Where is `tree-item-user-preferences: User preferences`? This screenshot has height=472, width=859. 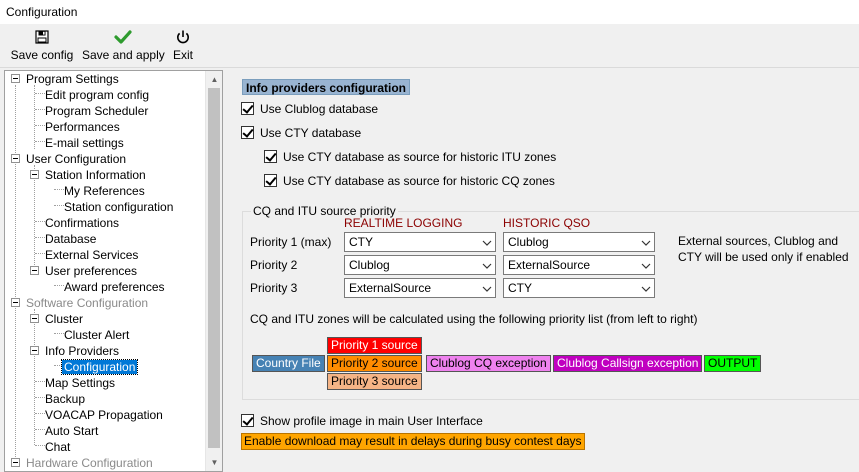
tree-item-user-preferences: User preferences is located at coordinates (91, 271).